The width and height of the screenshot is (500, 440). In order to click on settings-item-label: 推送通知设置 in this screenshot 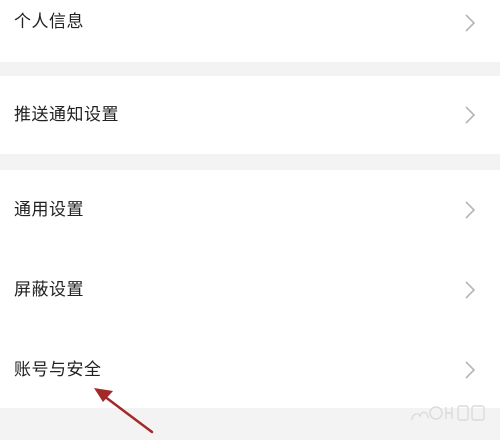, I will do `click(66, 115)`.